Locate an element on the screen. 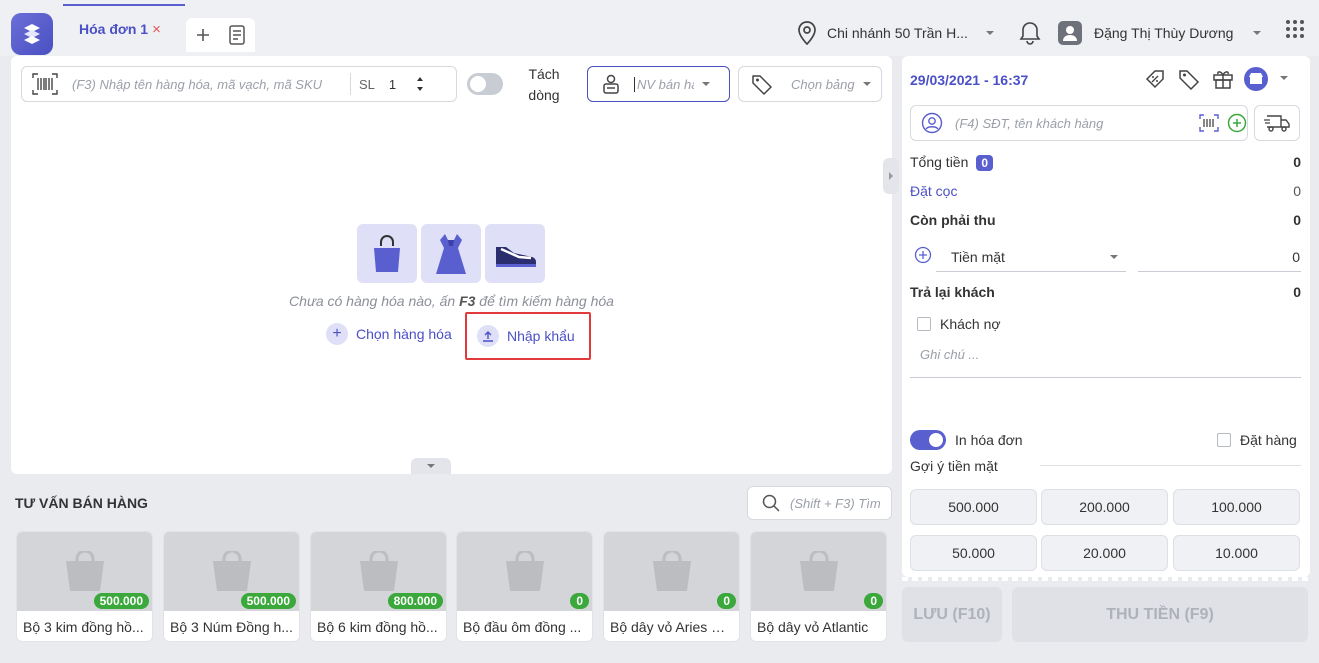 This screenshot has width=1319, height=663. staff-select: NV bán hàng is located at coordinates (658, 84).